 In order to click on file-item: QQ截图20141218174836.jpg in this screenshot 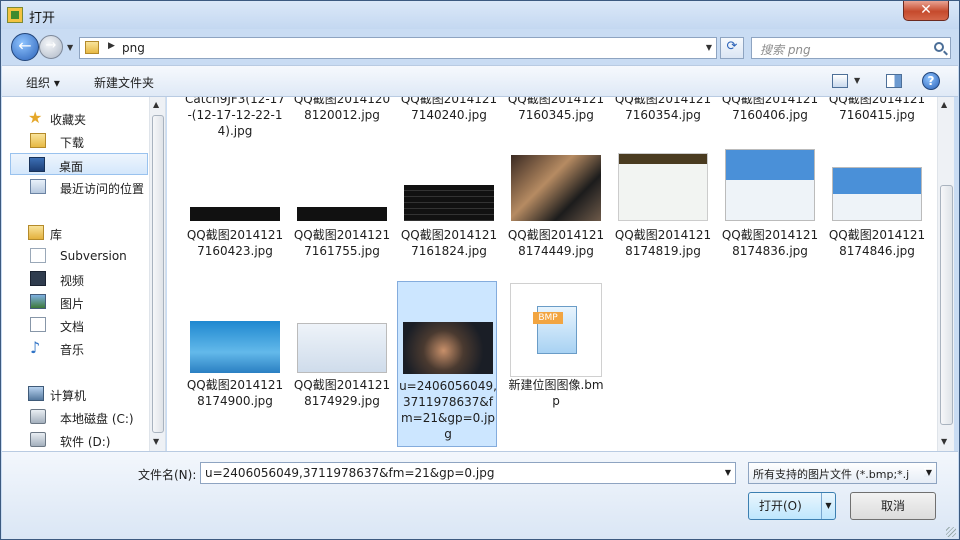, I will do `click(770, 212)`.